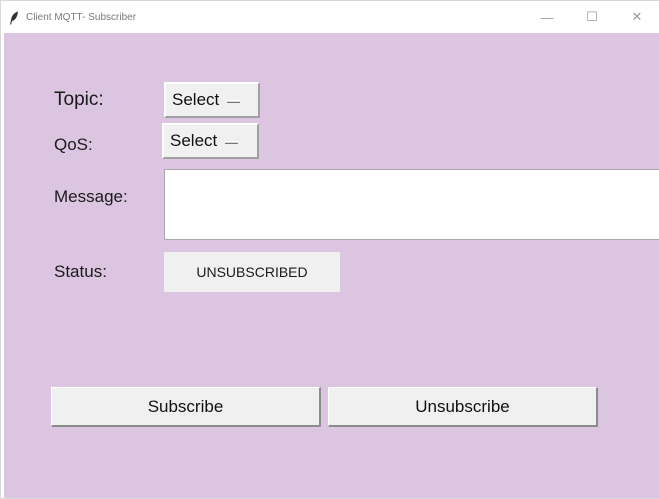 Image resolution: width=659 pixels, height=499 pixels. I want to click on title-bar: Client MQTT- Subscriber — ☐ ✕, so click(330, 17).